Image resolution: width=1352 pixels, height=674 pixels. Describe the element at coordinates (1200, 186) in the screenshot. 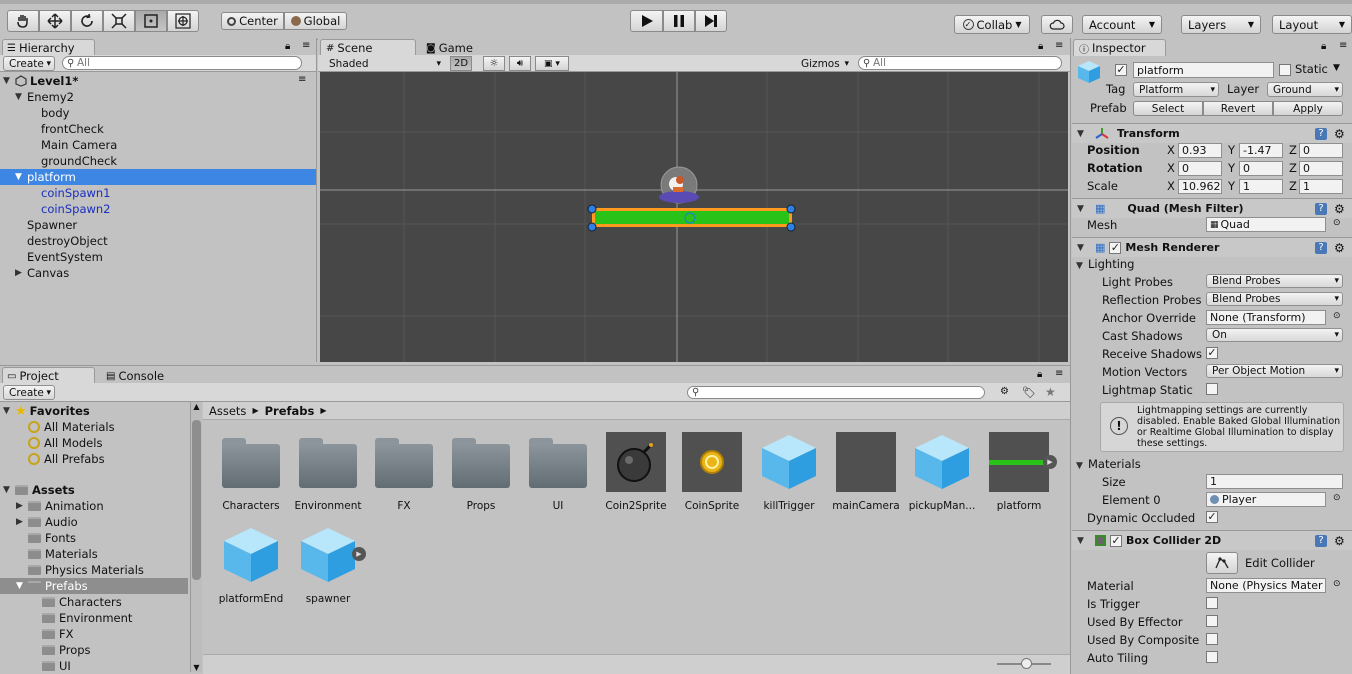

I see `scale-x-field: 10.962` at that location.